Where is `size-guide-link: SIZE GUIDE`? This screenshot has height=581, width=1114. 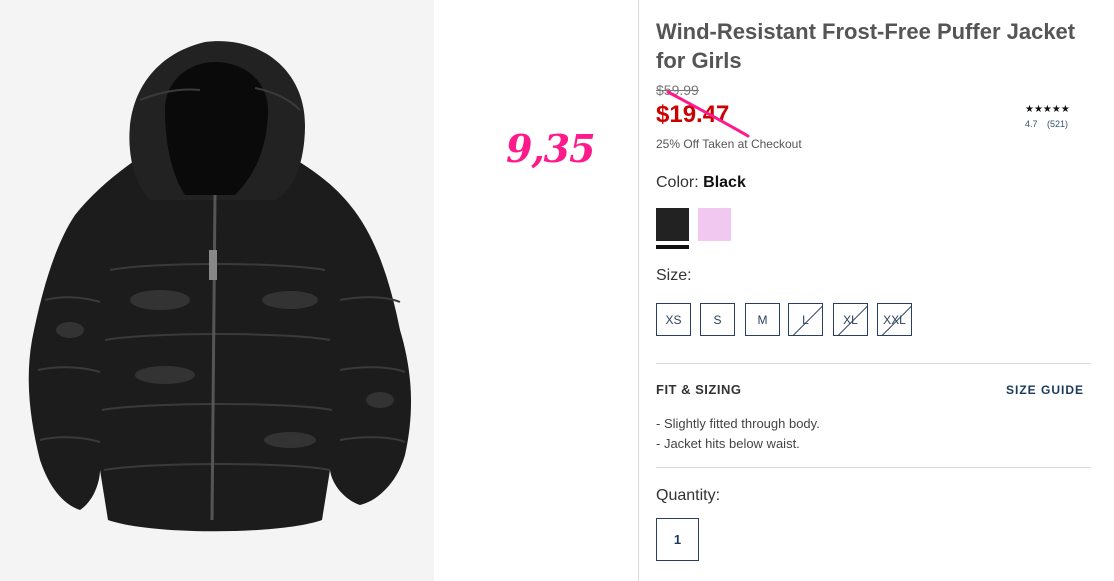 size-guide-link: SIZE GUIDE is located at coordinates (1045, 390).